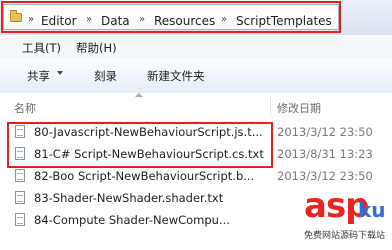 This screenshot has width=392, height=250. Describe the element at coordinates (128, 198) in the screenshot. I see `file-name: 83-Shader-NewShader.shader.txt` at that location.